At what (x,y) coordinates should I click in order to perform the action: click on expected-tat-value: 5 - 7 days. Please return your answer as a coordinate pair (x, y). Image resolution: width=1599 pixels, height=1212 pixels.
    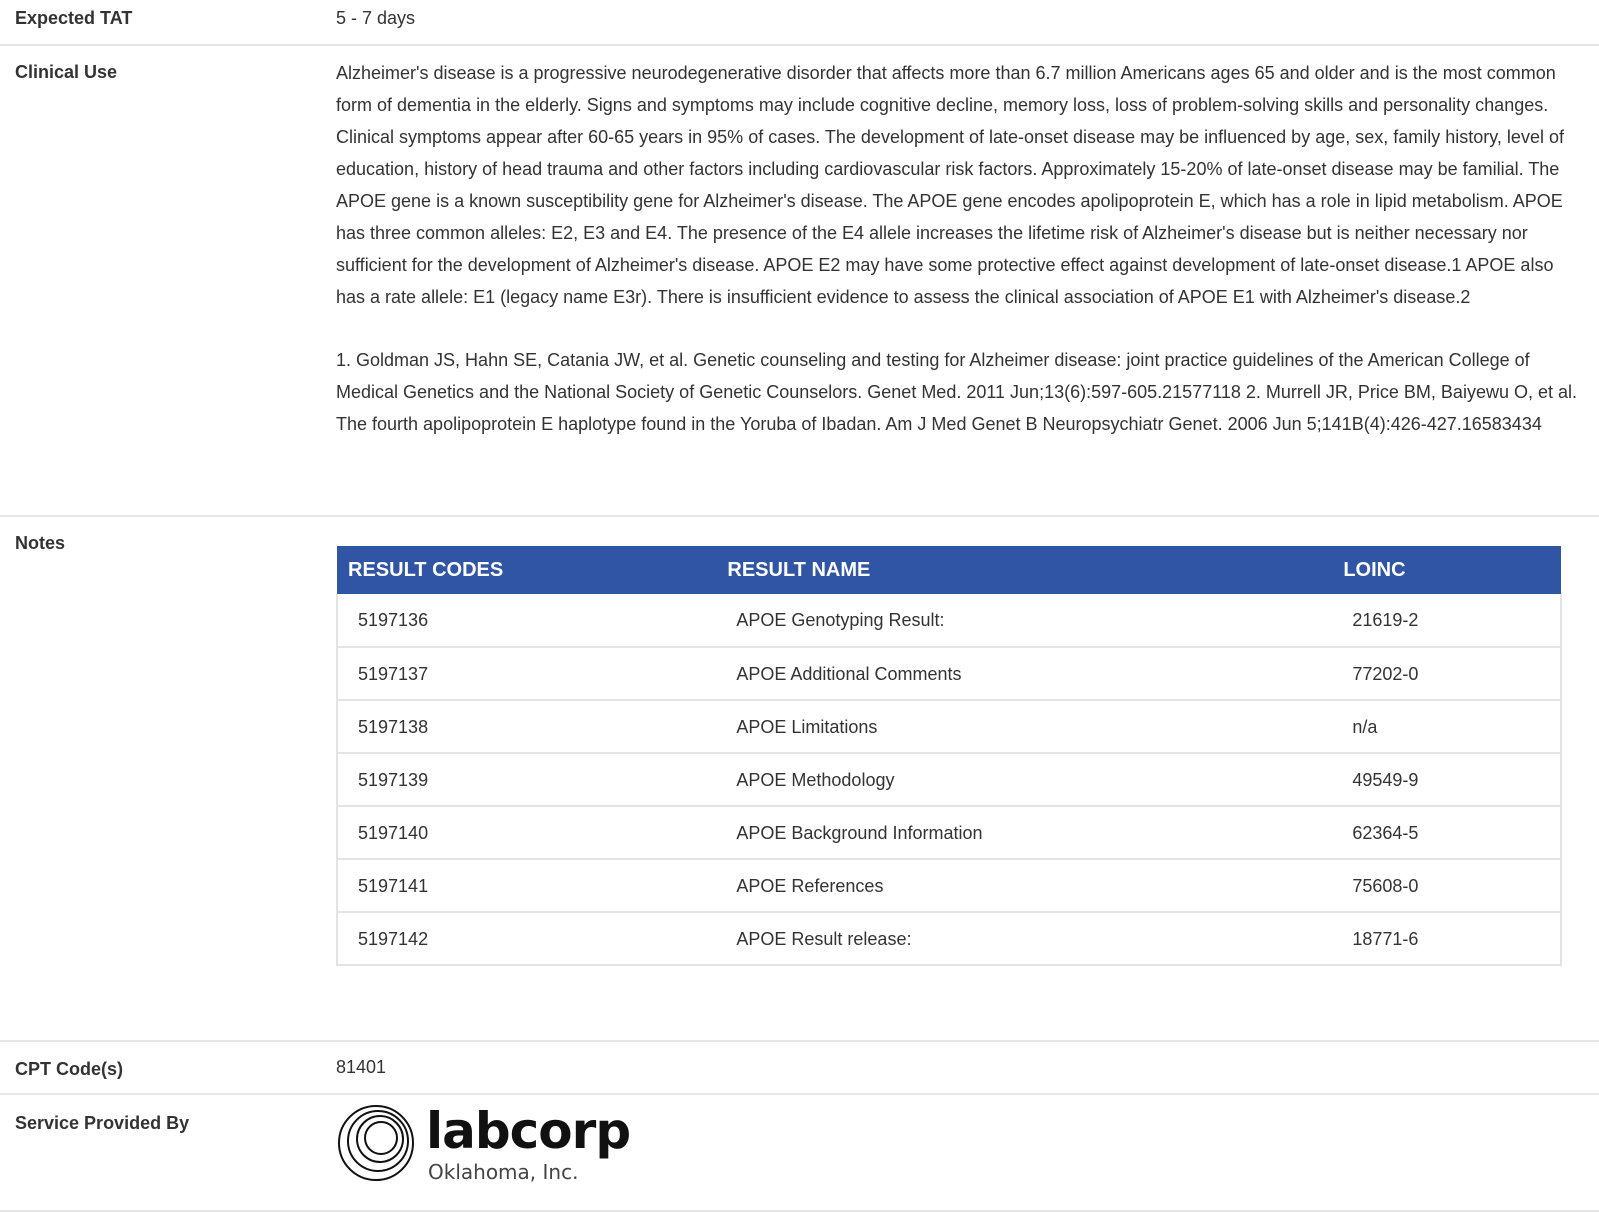
    Looking at the image, I should click on (376, 18).